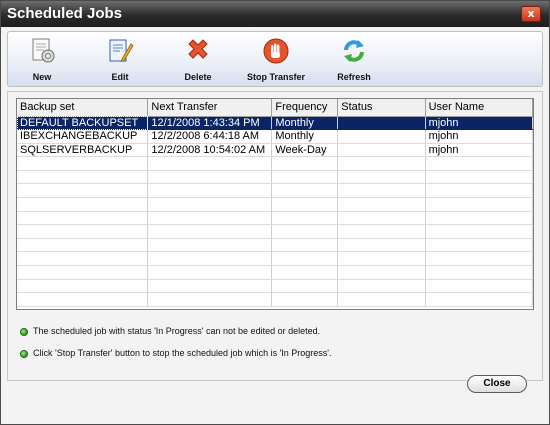  I want to click on new-button: New, so click(42, 61).